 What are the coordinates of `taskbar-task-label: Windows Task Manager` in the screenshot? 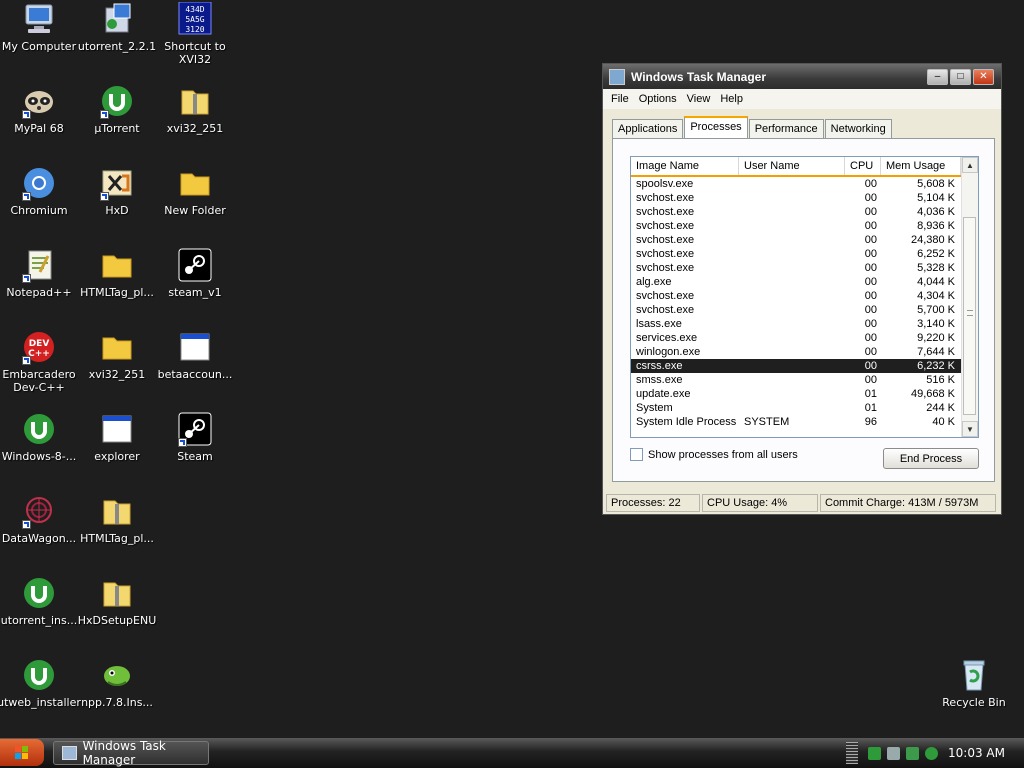 It's located at (124, 753).